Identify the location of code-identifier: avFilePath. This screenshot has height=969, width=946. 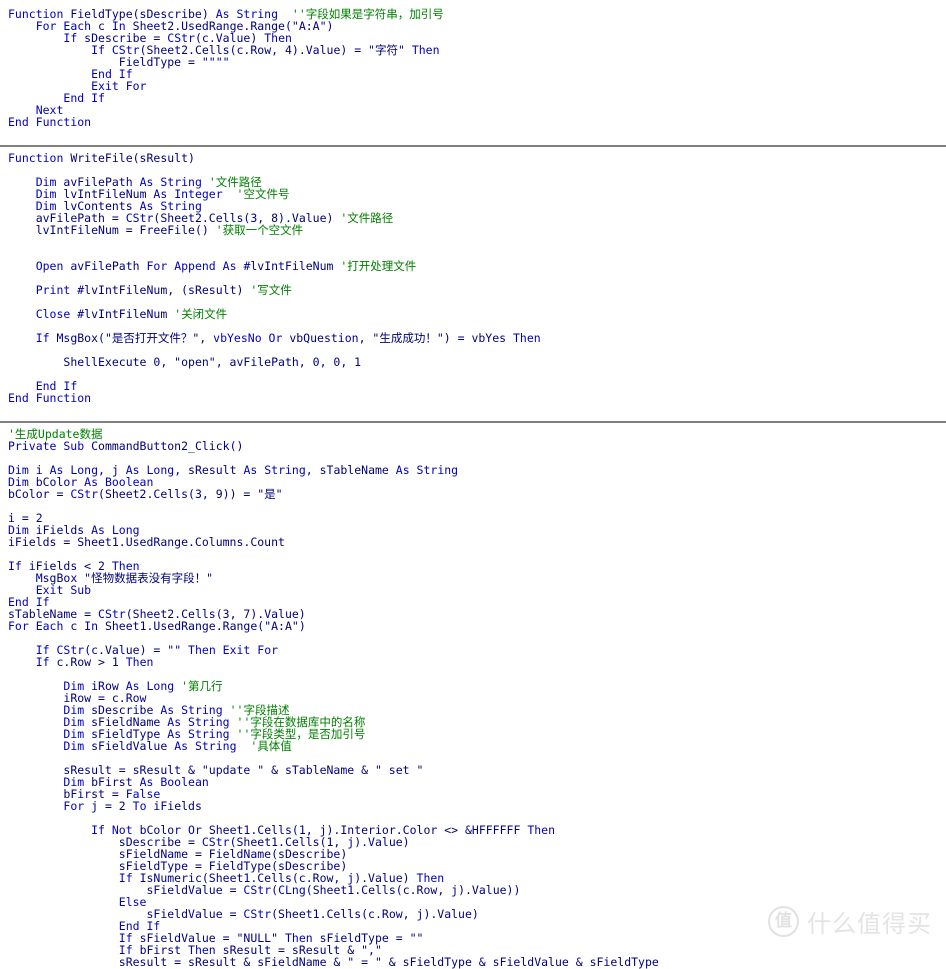
(108, 266).